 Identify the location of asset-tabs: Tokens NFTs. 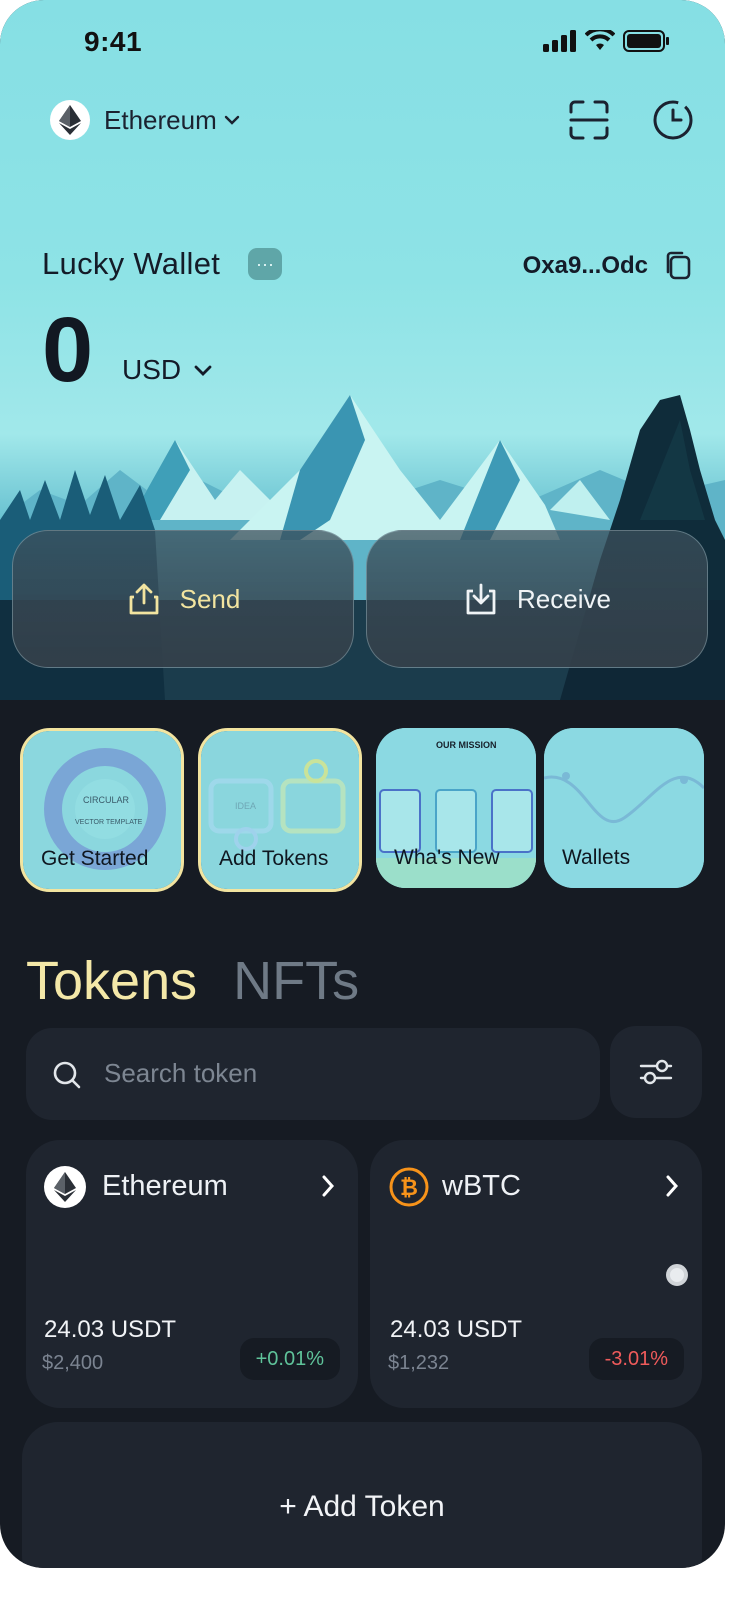
(192, 981).